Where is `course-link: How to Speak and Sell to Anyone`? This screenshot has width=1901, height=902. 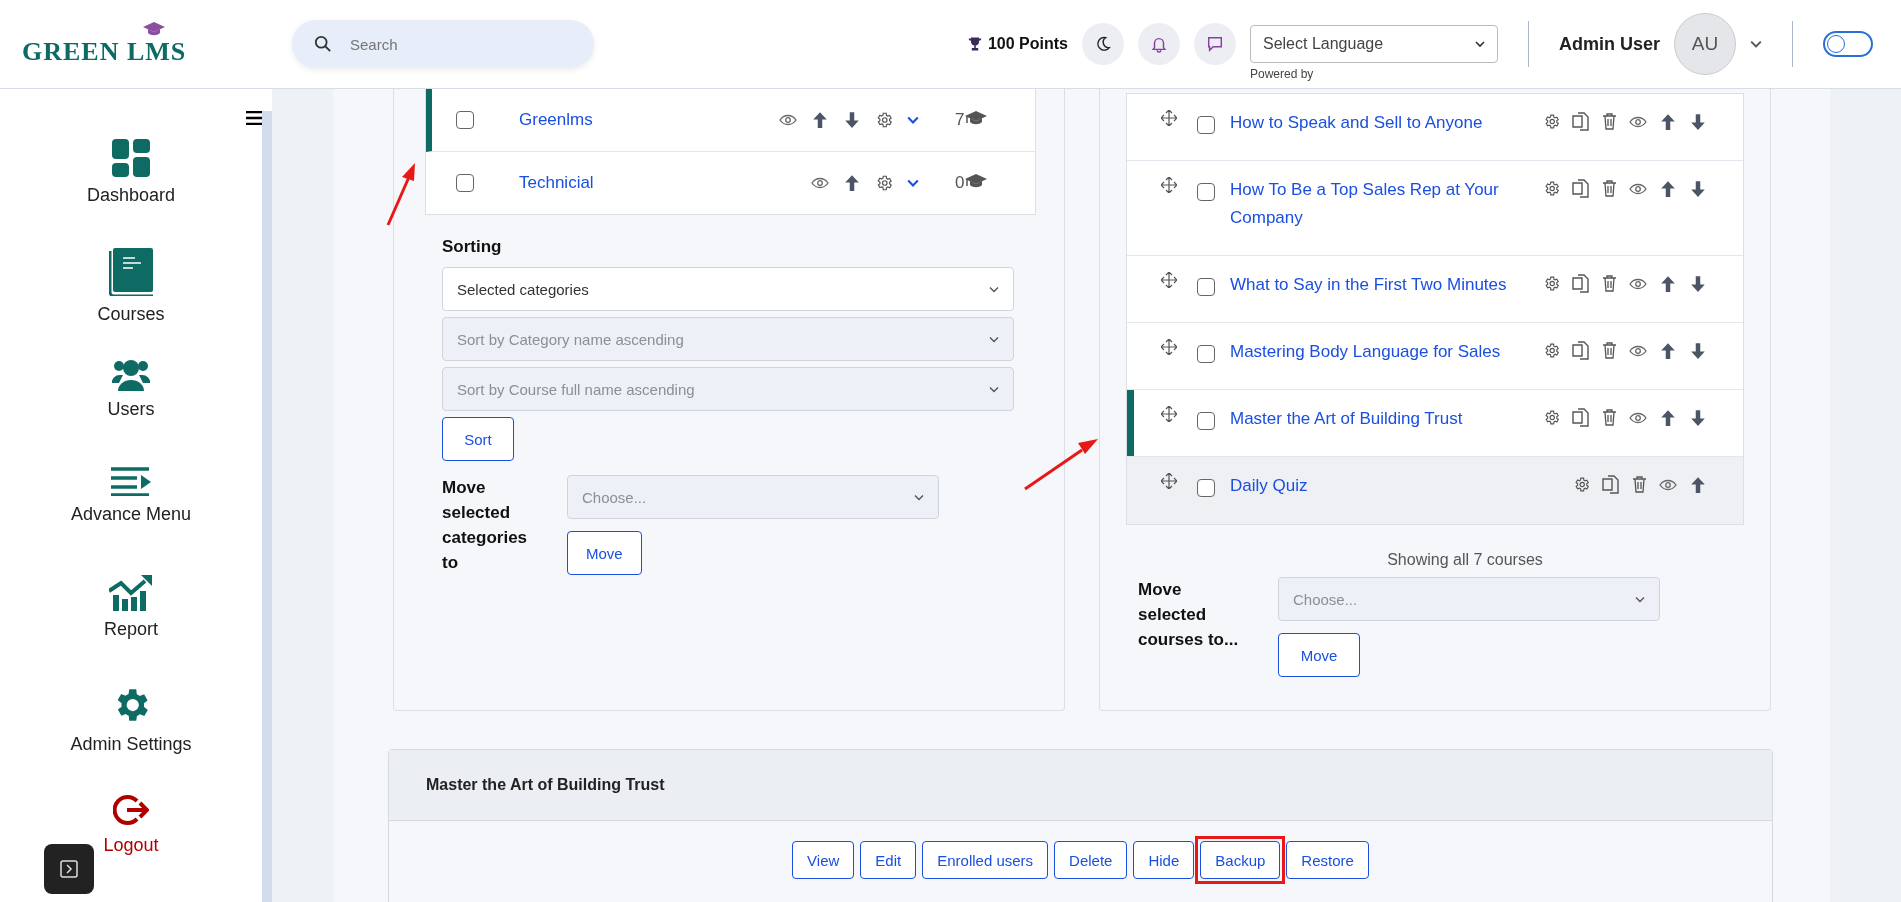 course-link: How to Speak and Sell to Anyone is located at coordinates (1370, 123).